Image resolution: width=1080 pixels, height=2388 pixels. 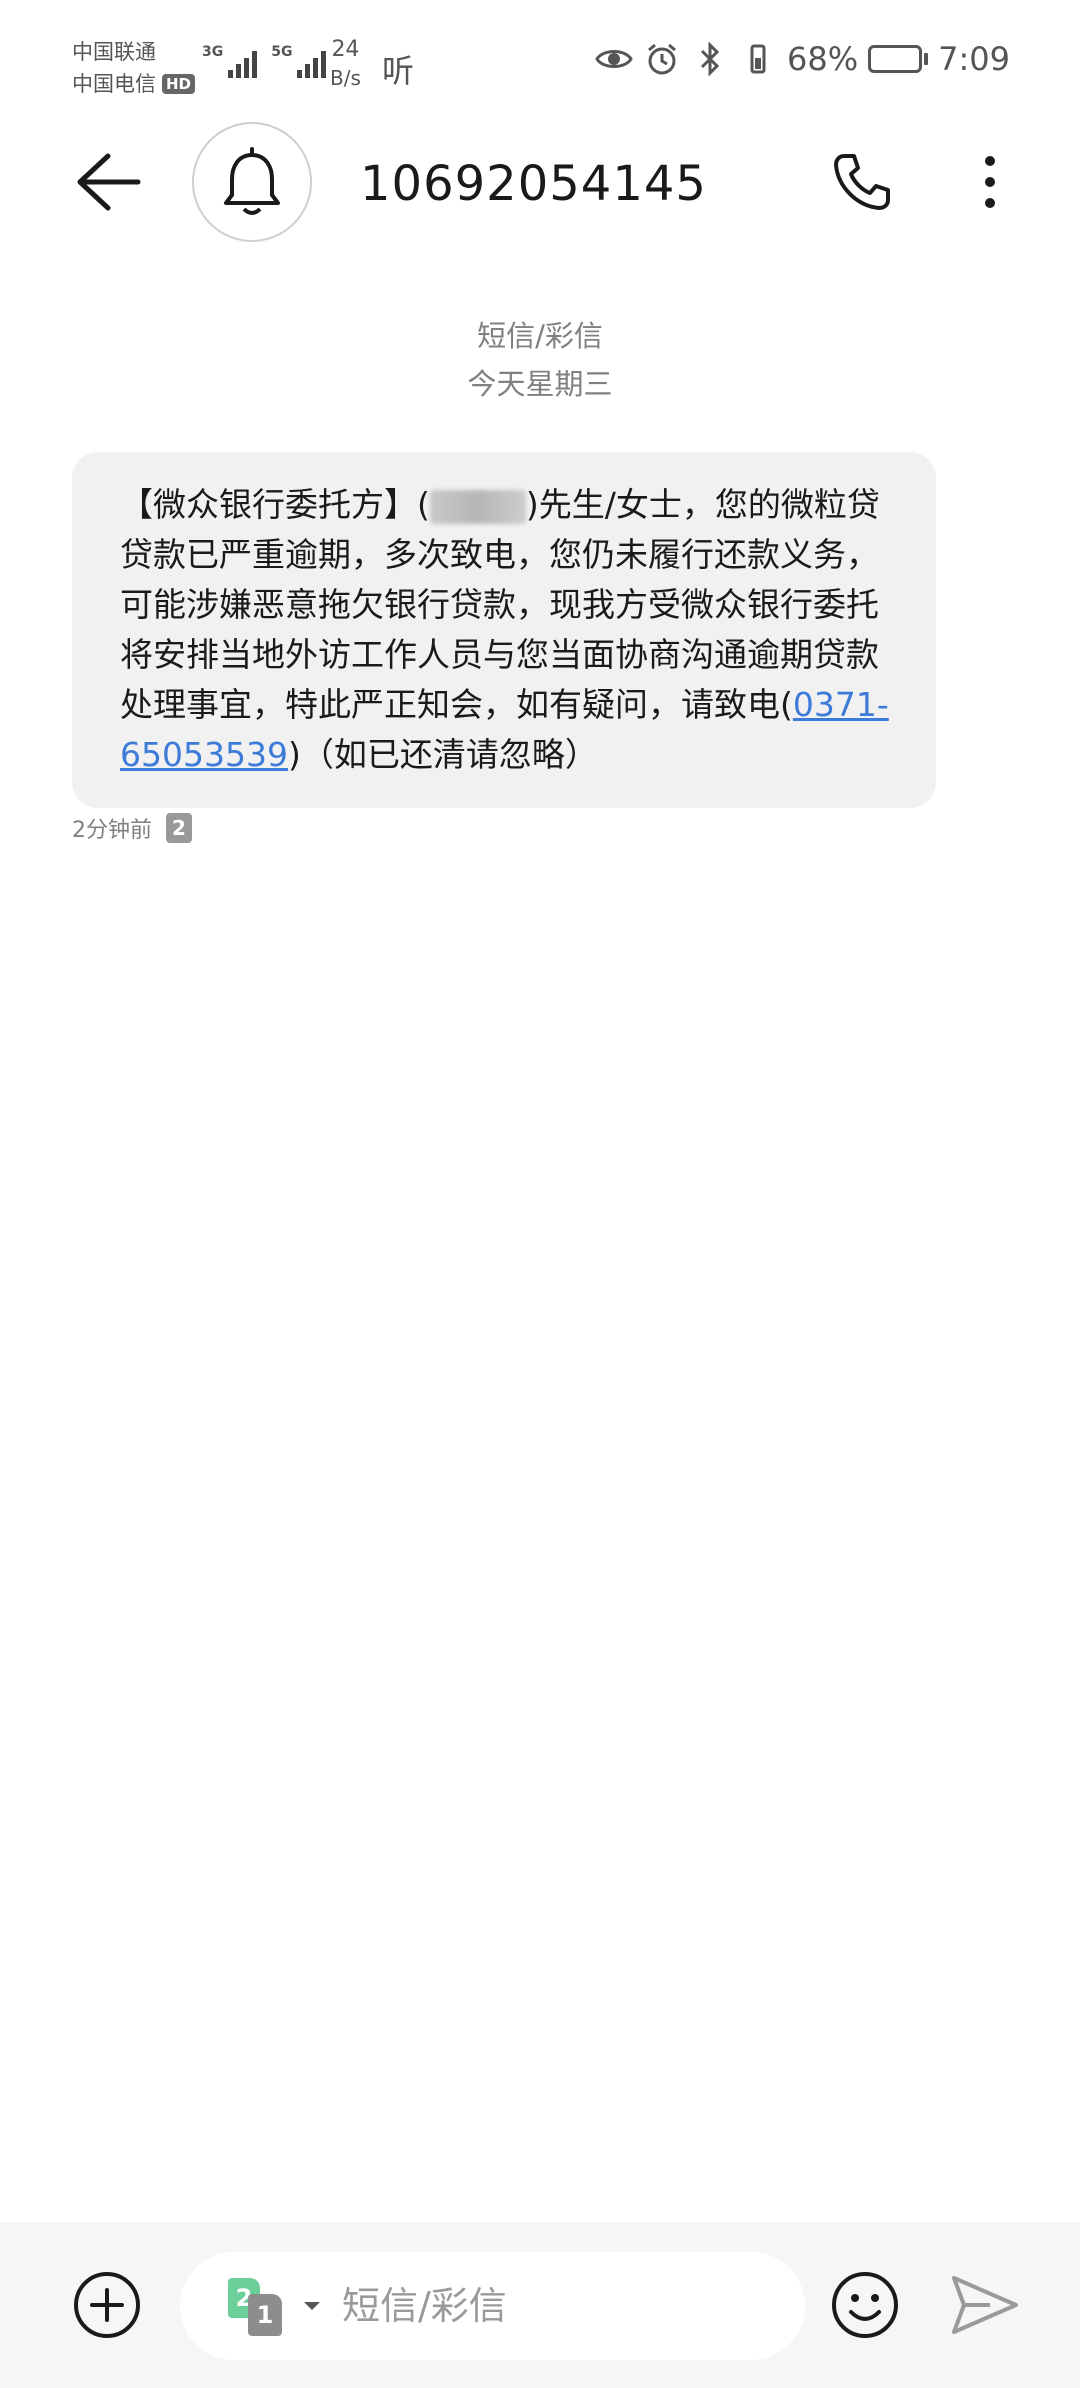 I want to click on sim-switch-icon: 2 1, so click(x=259, y=2307).